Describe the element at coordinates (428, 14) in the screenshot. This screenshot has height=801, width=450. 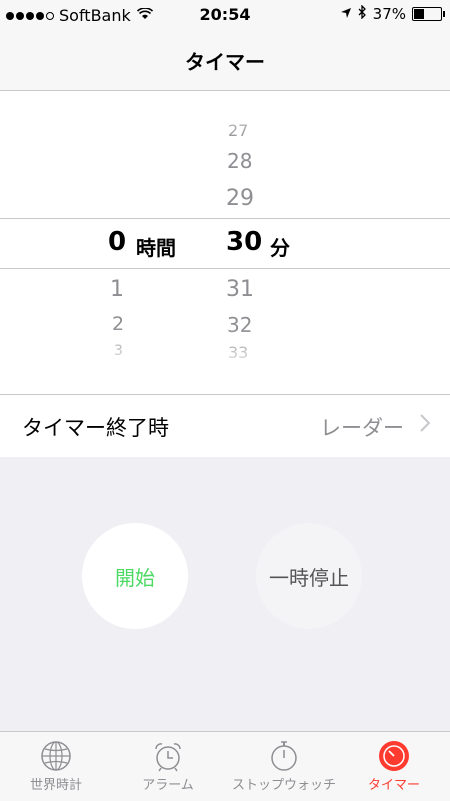
I see `battery-icon` at that location.